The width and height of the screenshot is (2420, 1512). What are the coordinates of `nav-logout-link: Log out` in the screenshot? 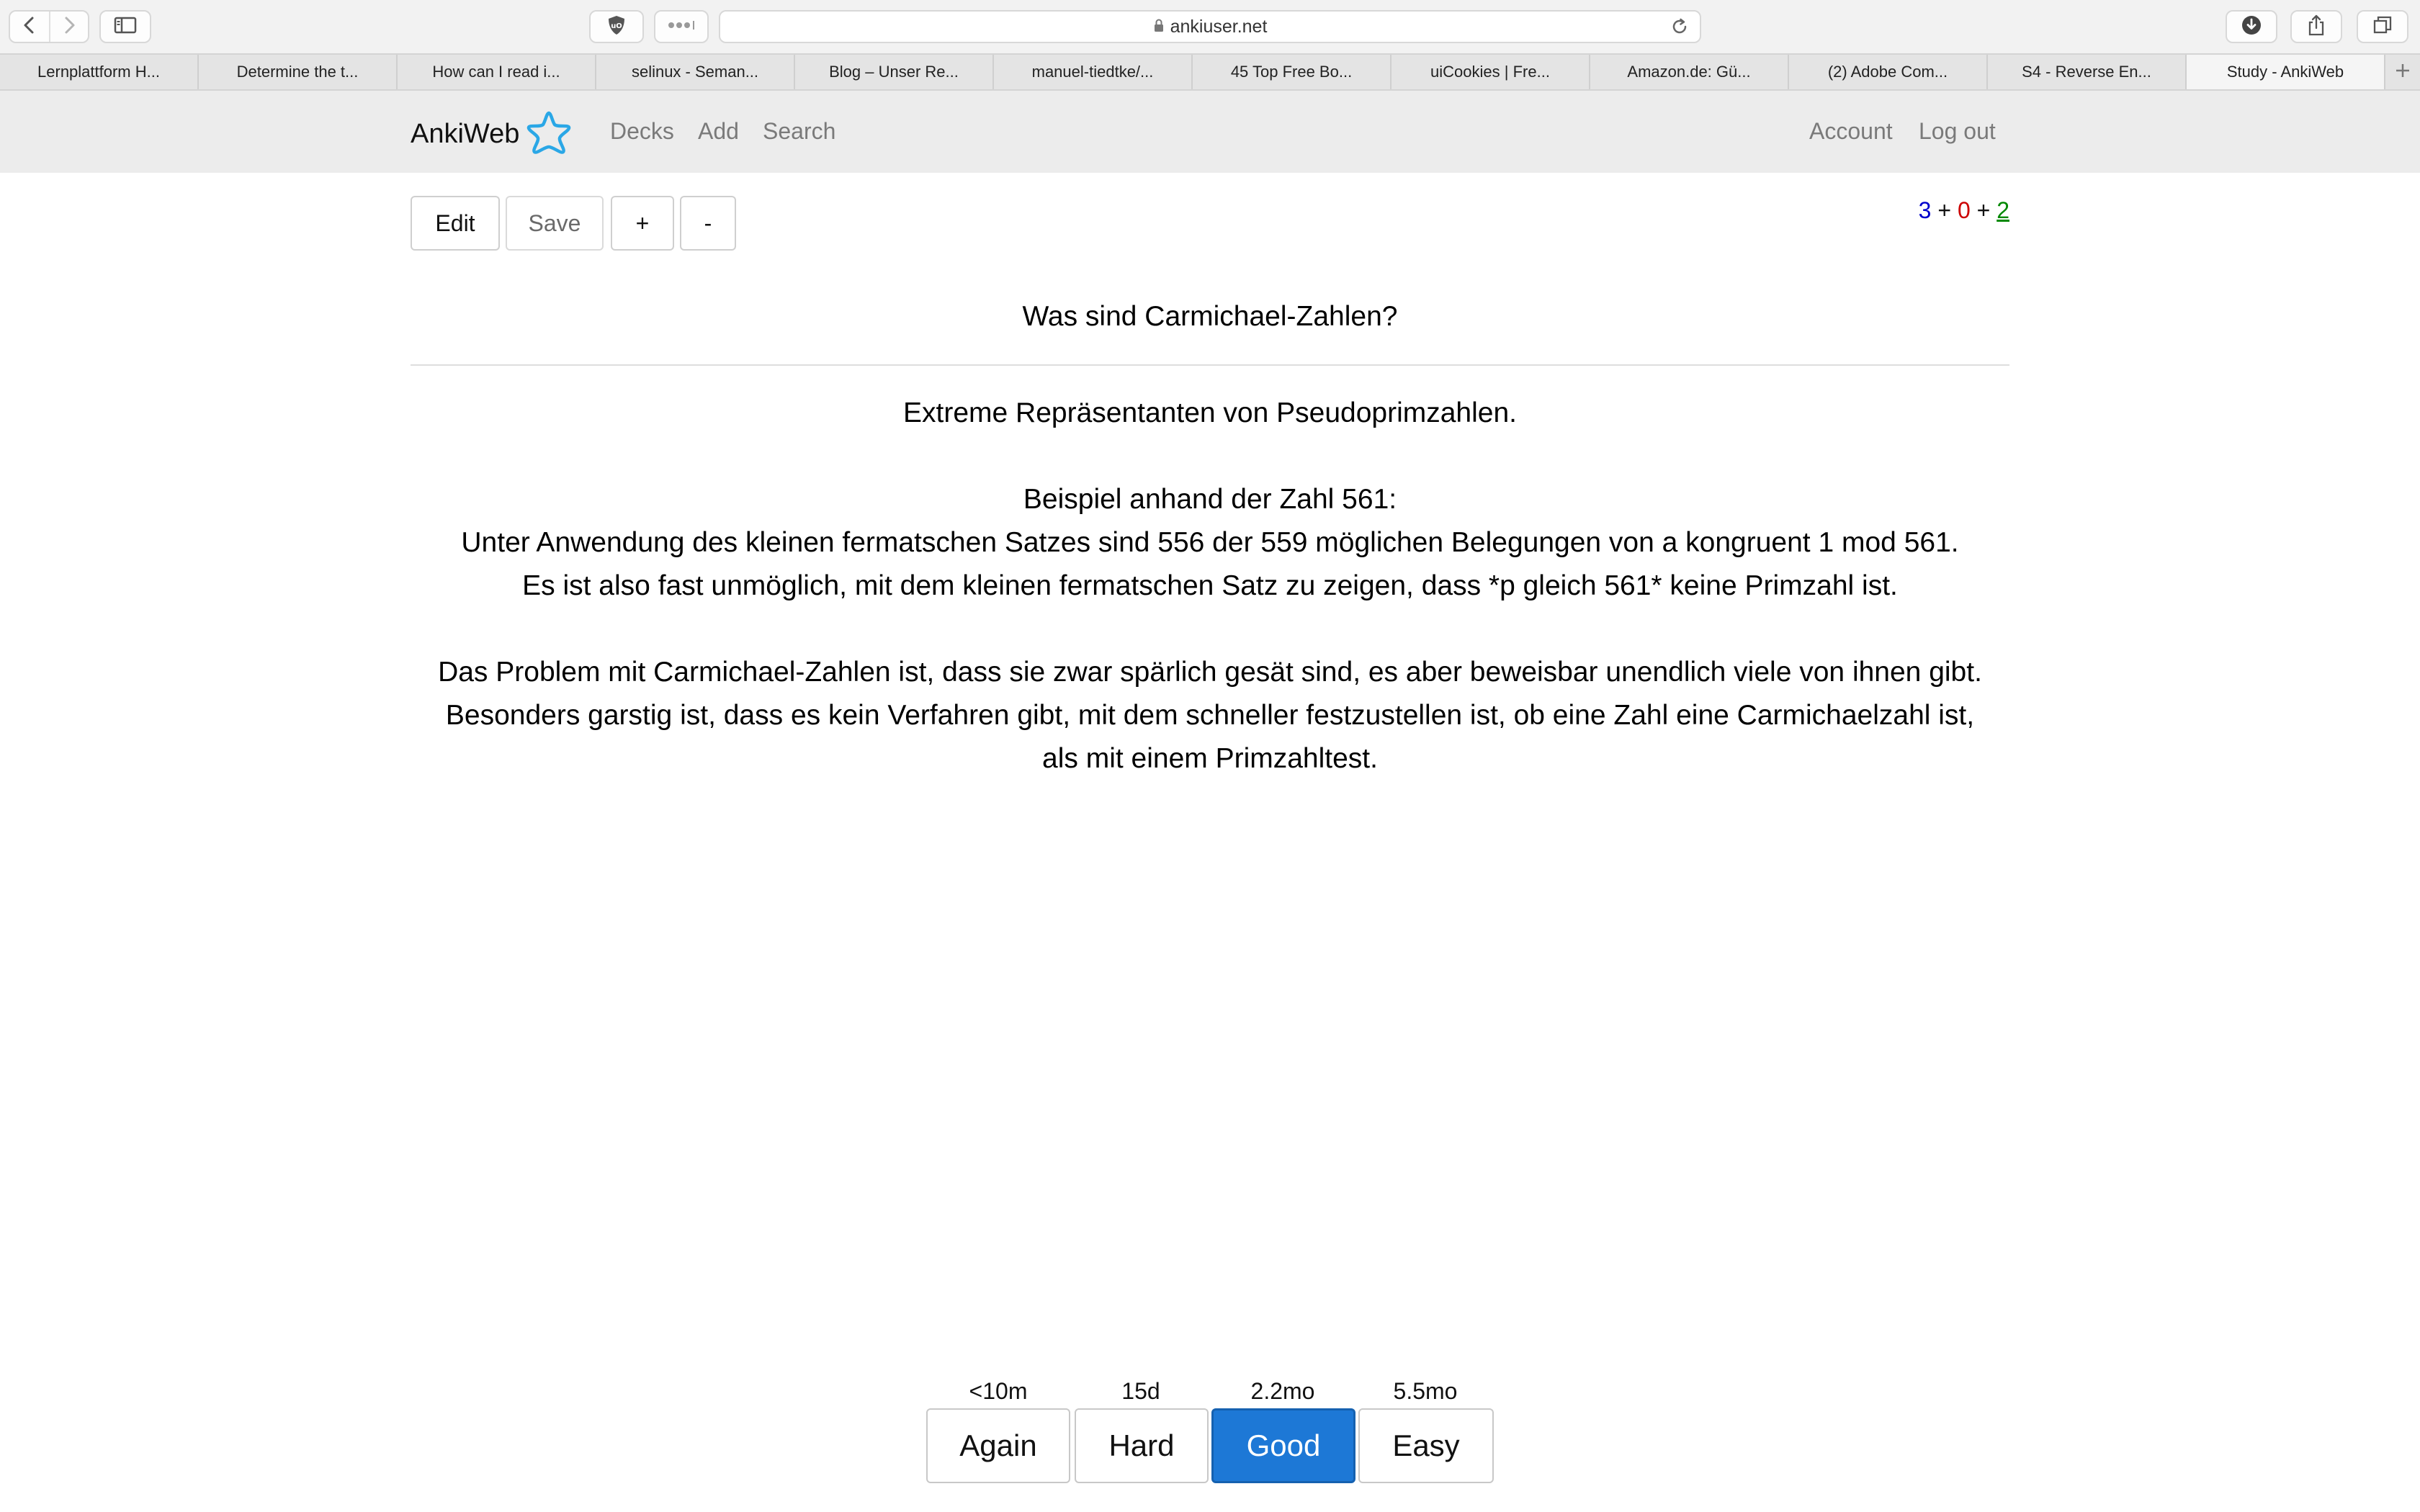 It's located at (1957, 131).